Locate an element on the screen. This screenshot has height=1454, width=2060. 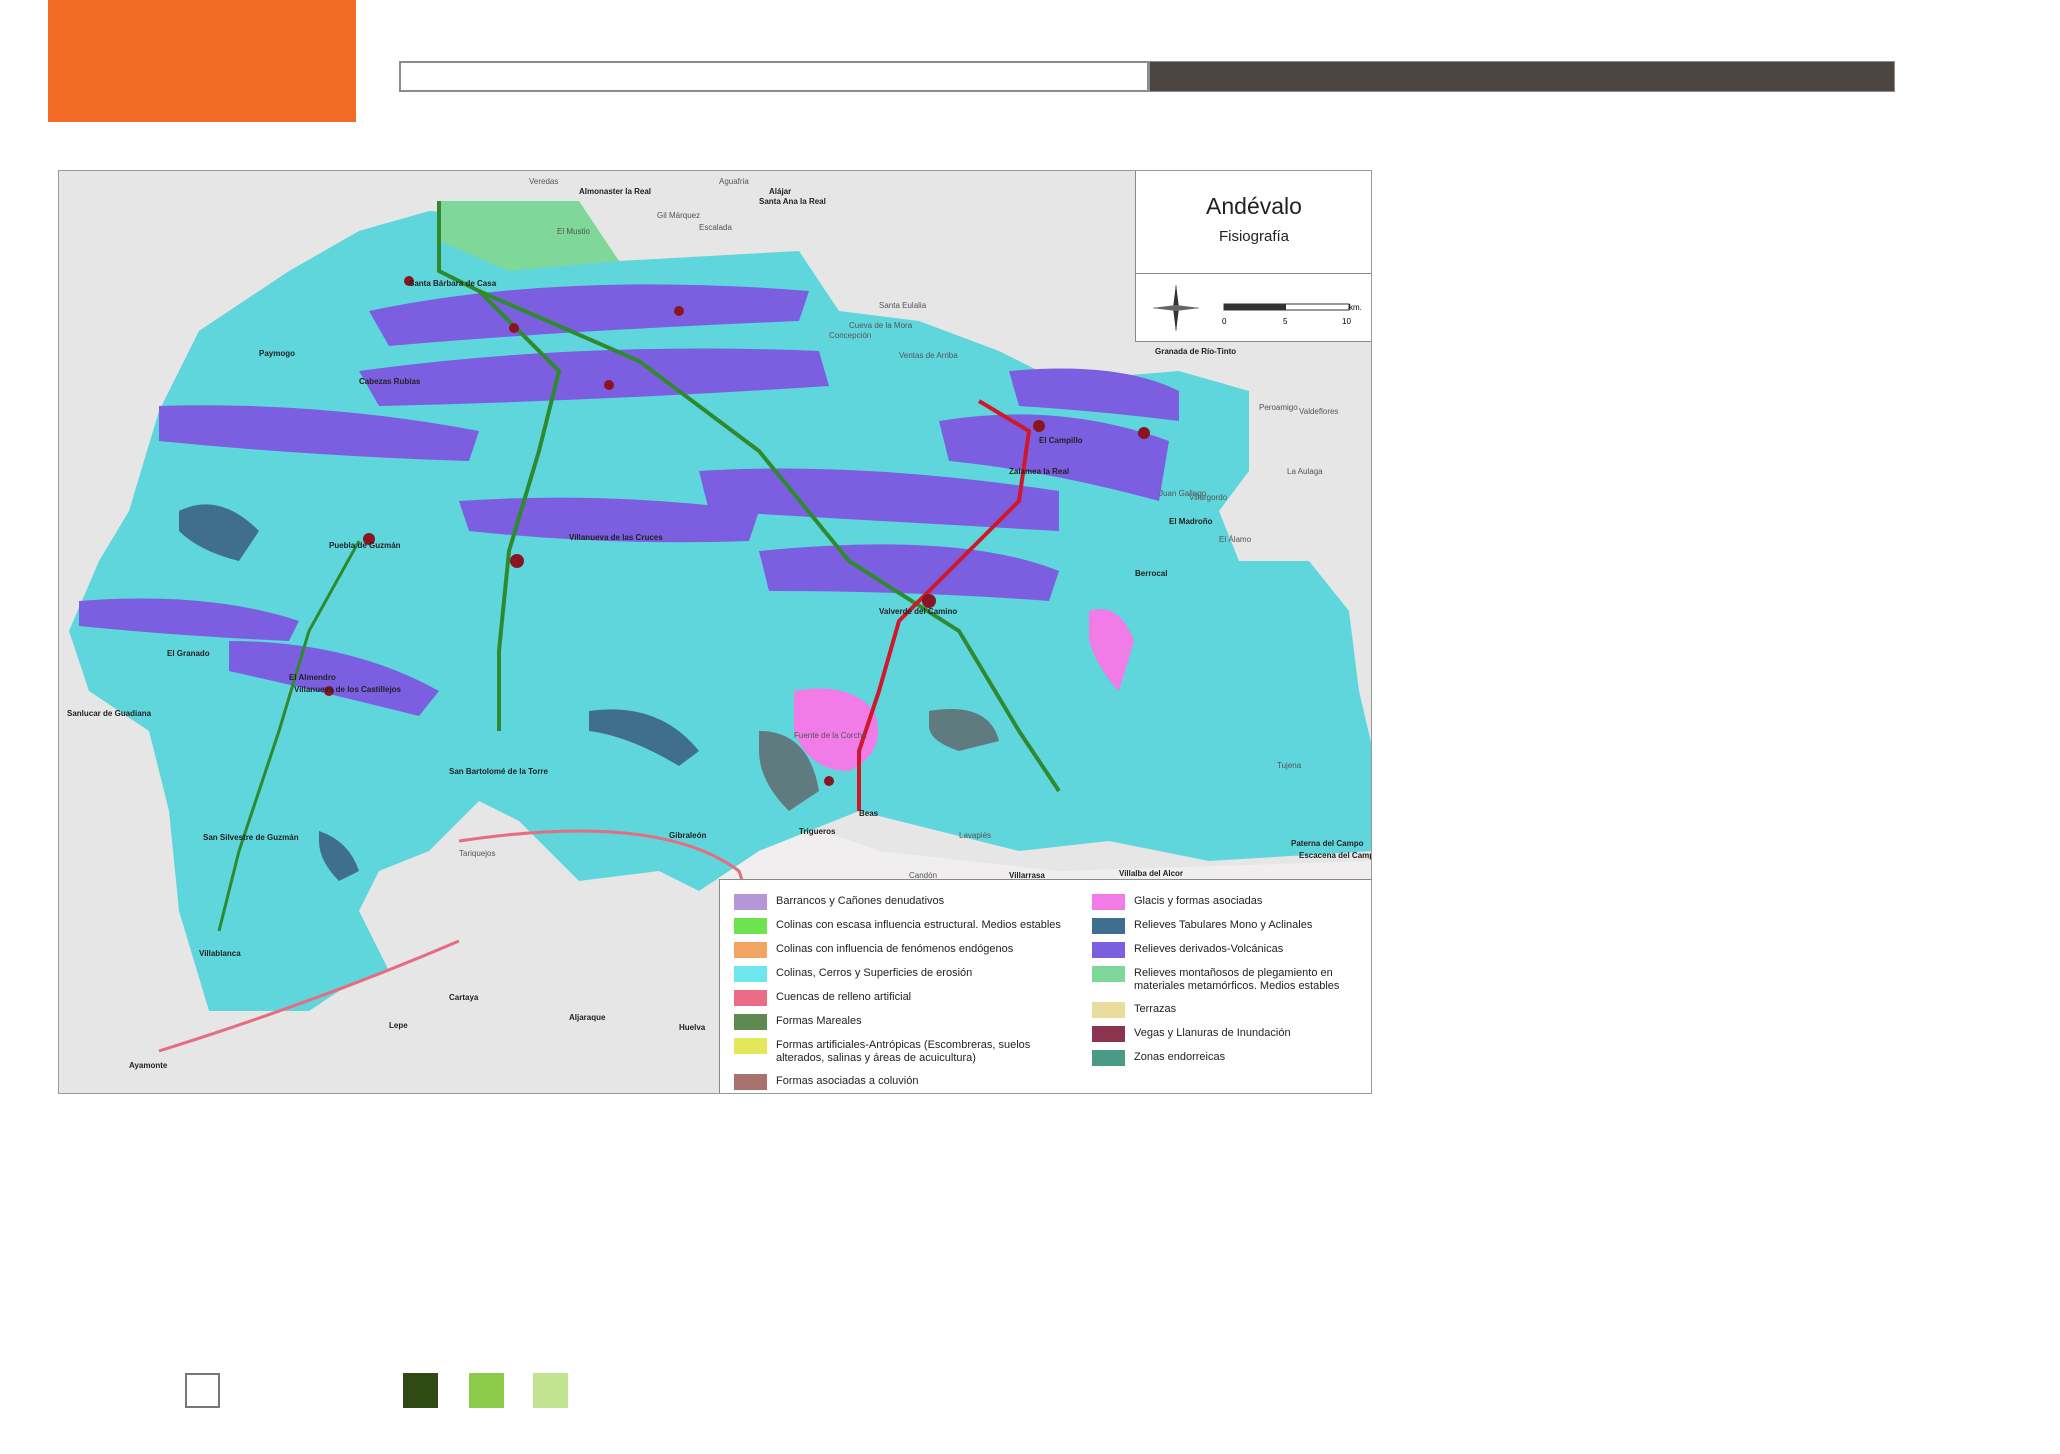
header-bar-light is located at coordinates (774, 76).